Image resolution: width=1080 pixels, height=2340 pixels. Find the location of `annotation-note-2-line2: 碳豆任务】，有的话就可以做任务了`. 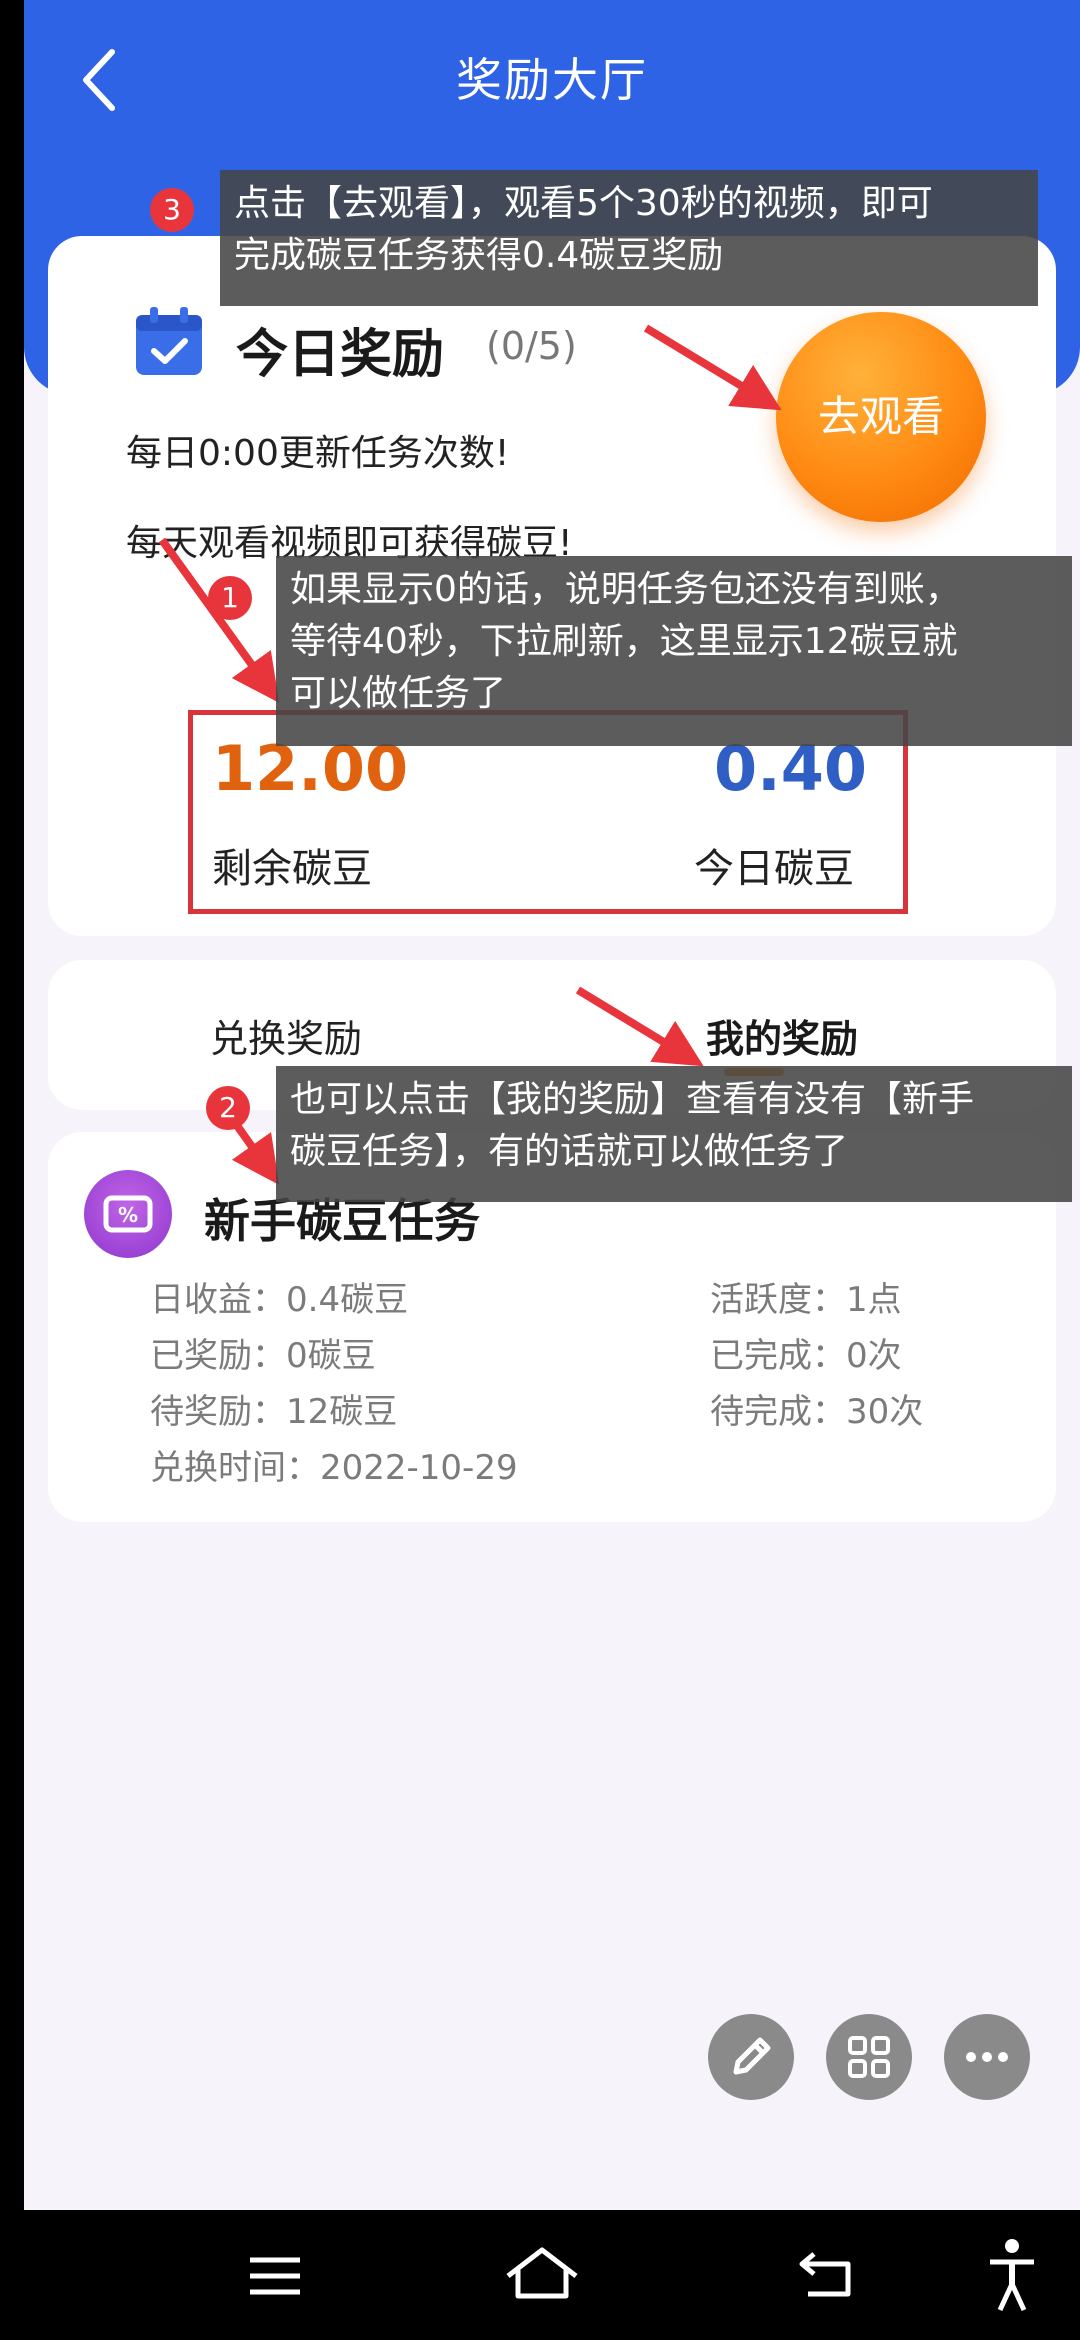

annotation-note-2-line2: 碳豆任务】，有的话就可以做任务了 is located at coordinates (569, 1151).